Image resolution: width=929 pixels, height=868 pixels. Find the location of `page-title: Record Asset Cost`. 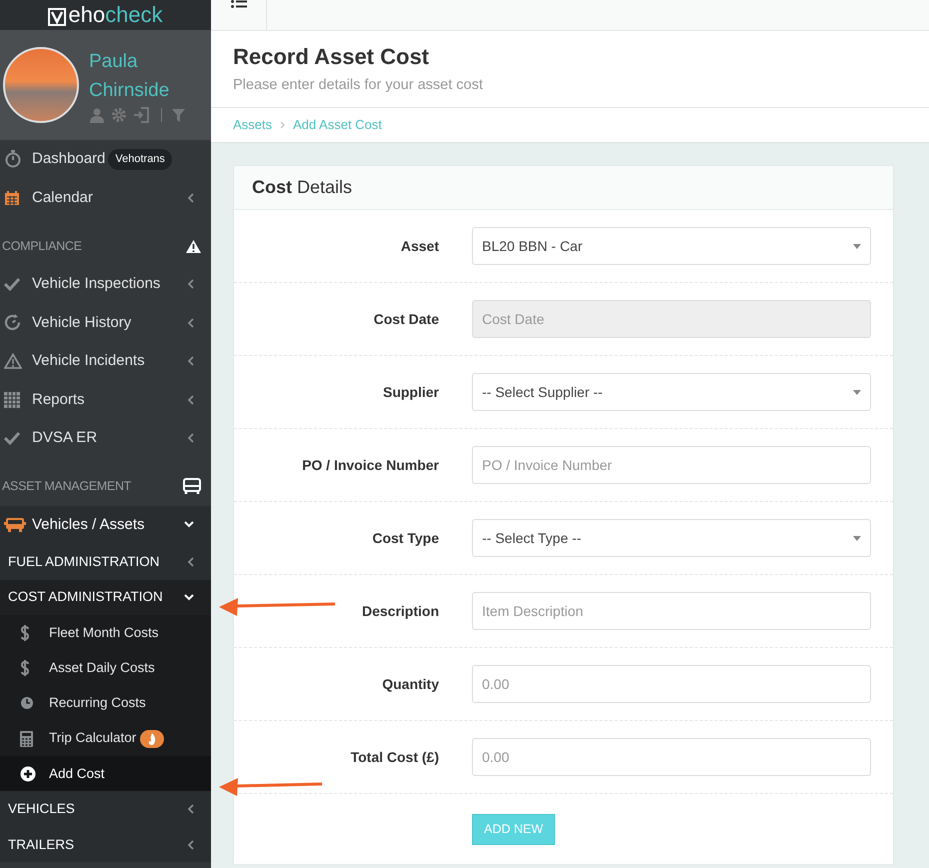

page-title: Record Asset Cost is located at coordinates (331, 57).